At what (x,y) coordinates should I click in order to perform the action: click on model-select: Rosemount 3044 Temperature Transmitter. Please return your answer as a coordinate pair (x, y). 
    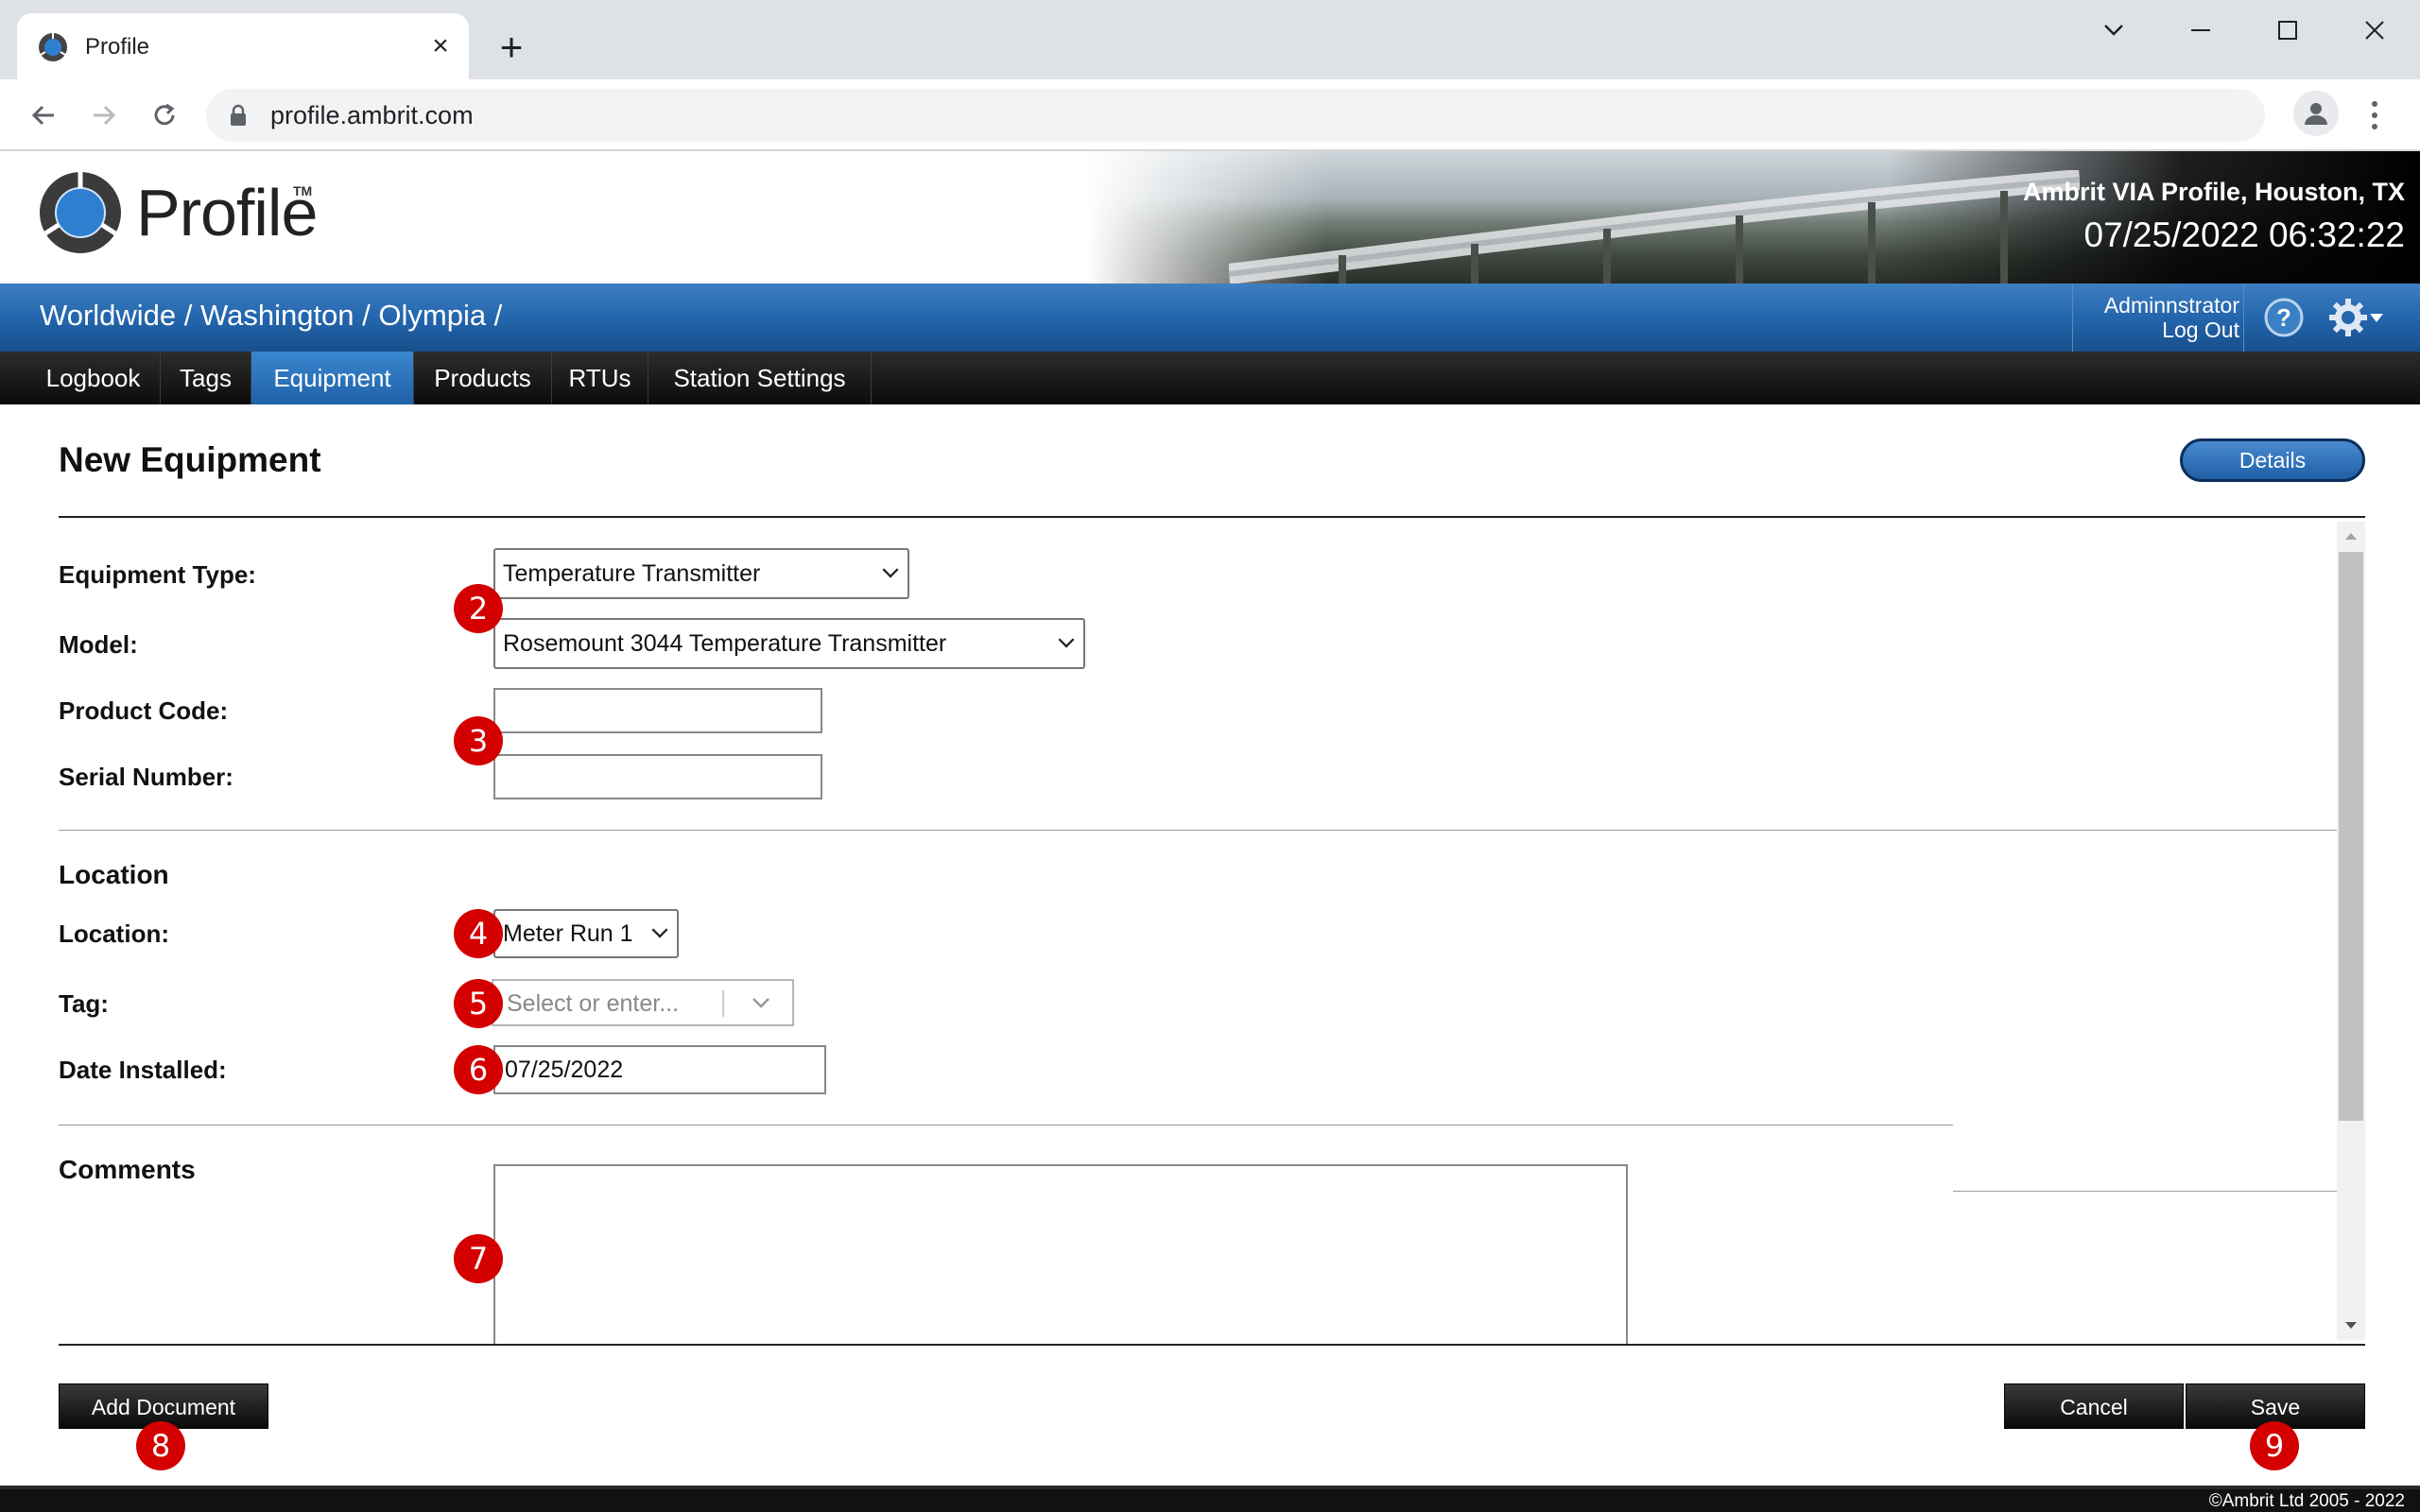
    Looking at the image, I should click on (789, 643).